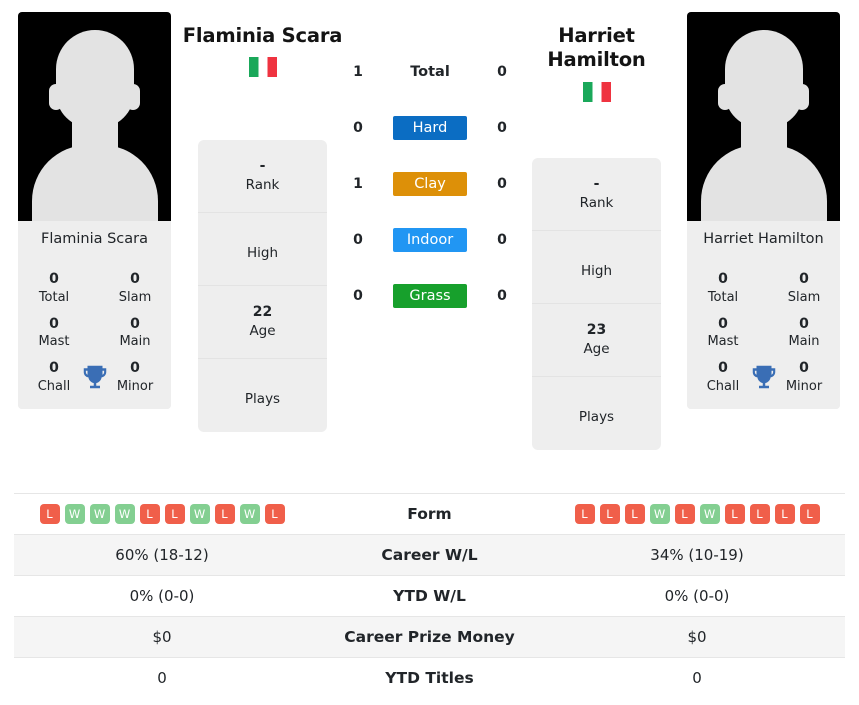  I want to click on player-name-left: Flaminia Scara, so click(262, 36).